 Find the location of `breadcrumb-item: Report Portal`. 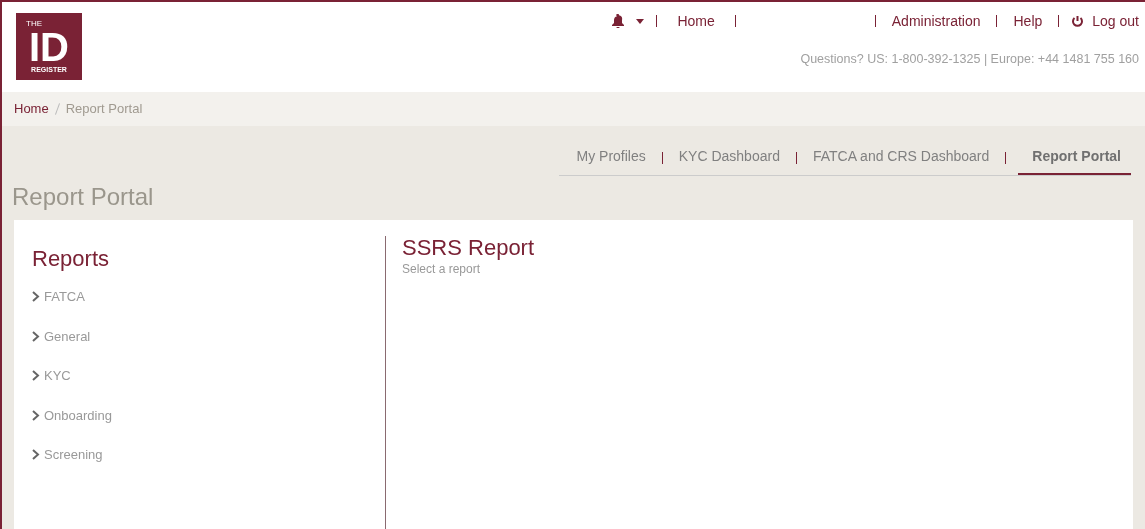

breadcrumb-item: Report Portal is located at coordinates (104, 109).